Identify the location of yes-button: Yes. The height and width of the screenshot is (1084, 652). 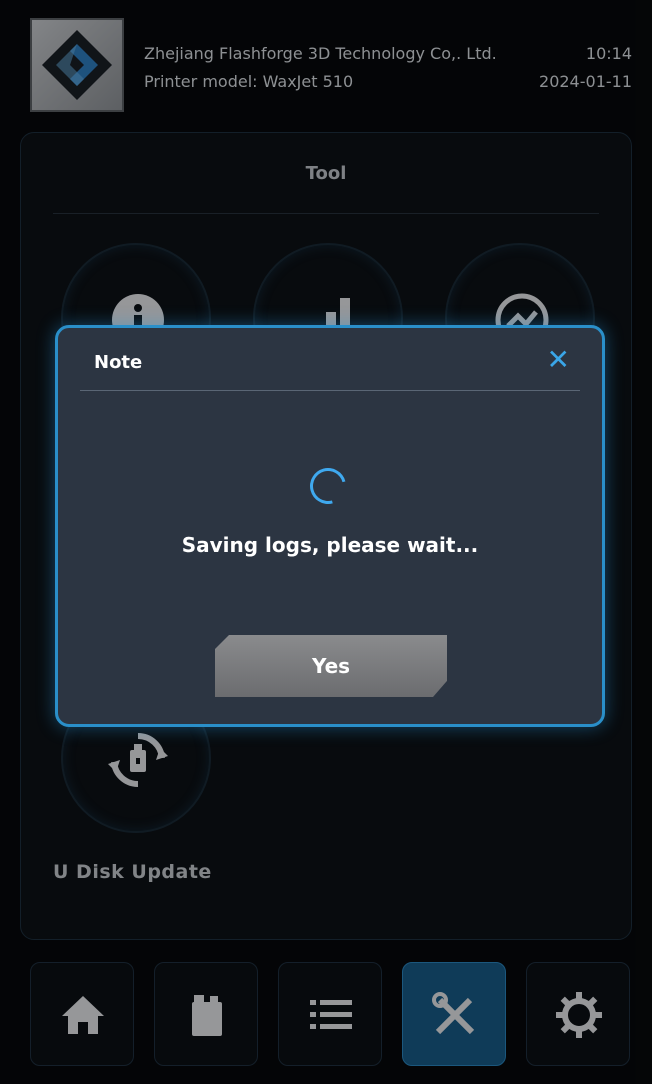
(331, 666).